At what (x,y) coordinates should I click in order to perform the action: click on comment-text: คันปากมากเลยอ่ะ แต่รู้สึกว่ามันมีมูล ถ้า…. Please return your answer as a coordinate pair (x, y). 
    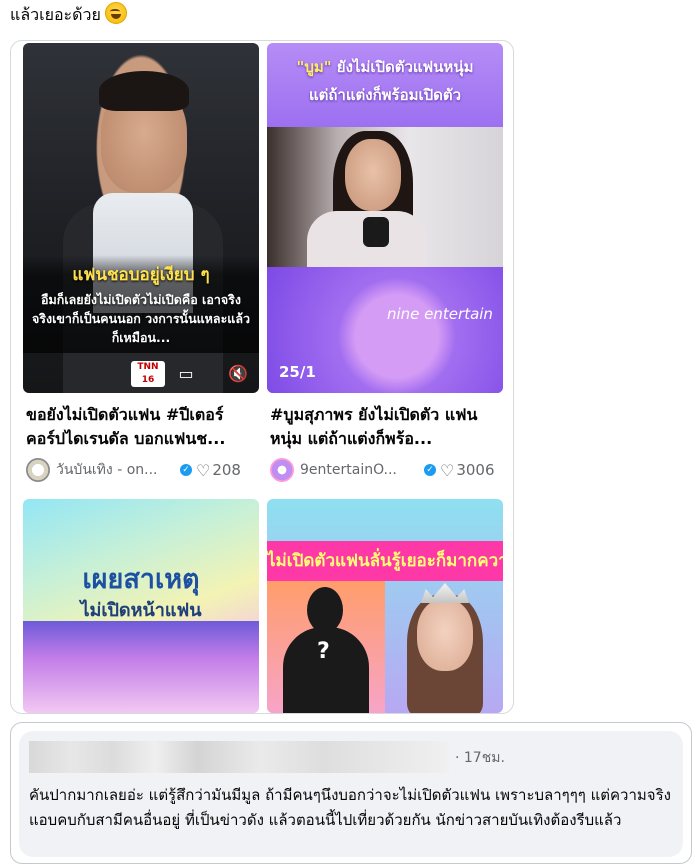
    Looking at the image, I should click on (350, 807).